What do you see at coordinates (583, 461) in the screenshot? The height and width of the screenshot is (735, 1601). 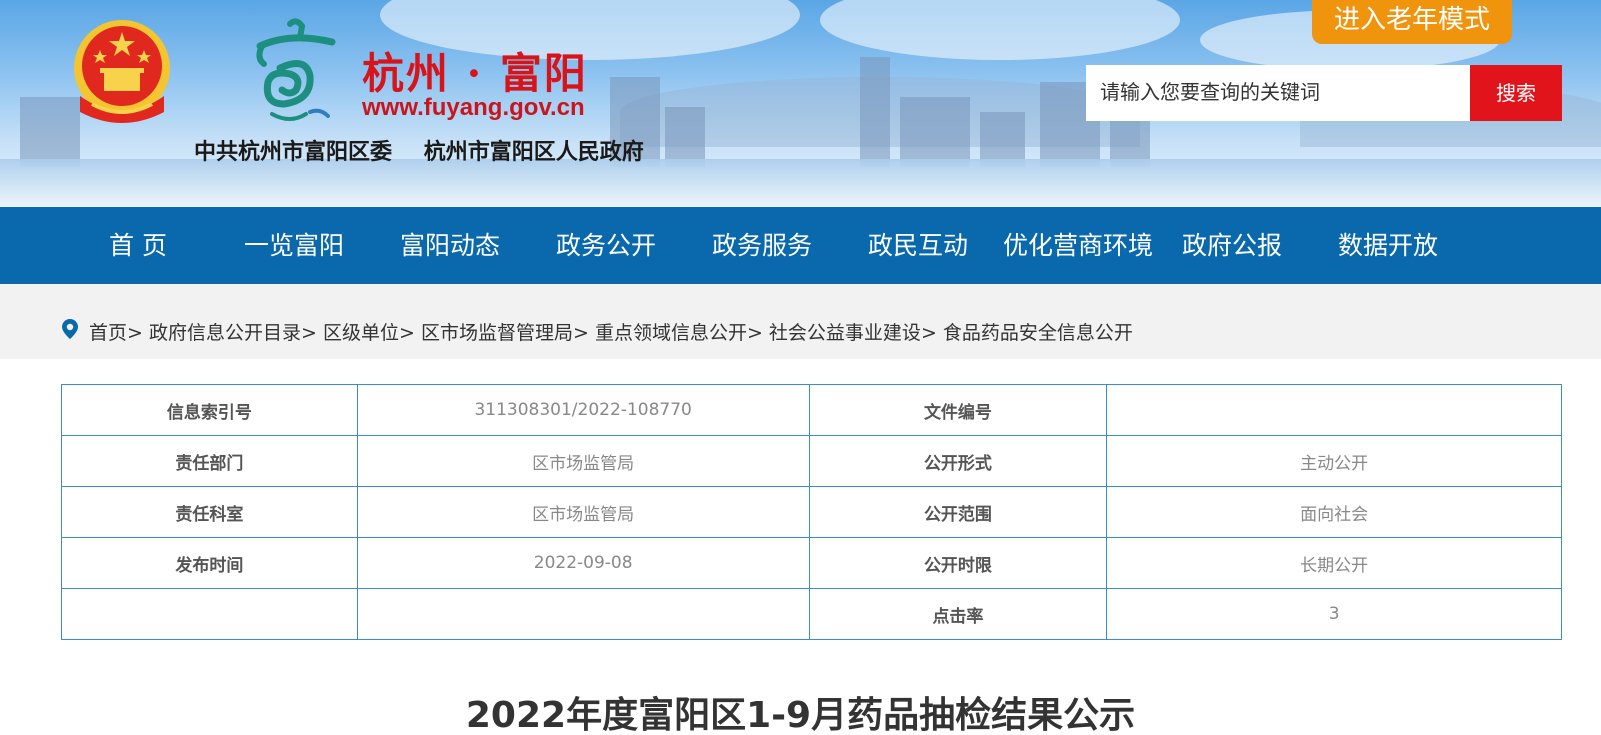 I see `dept-value: 区市场监管局` at bounding box center [583, 461].